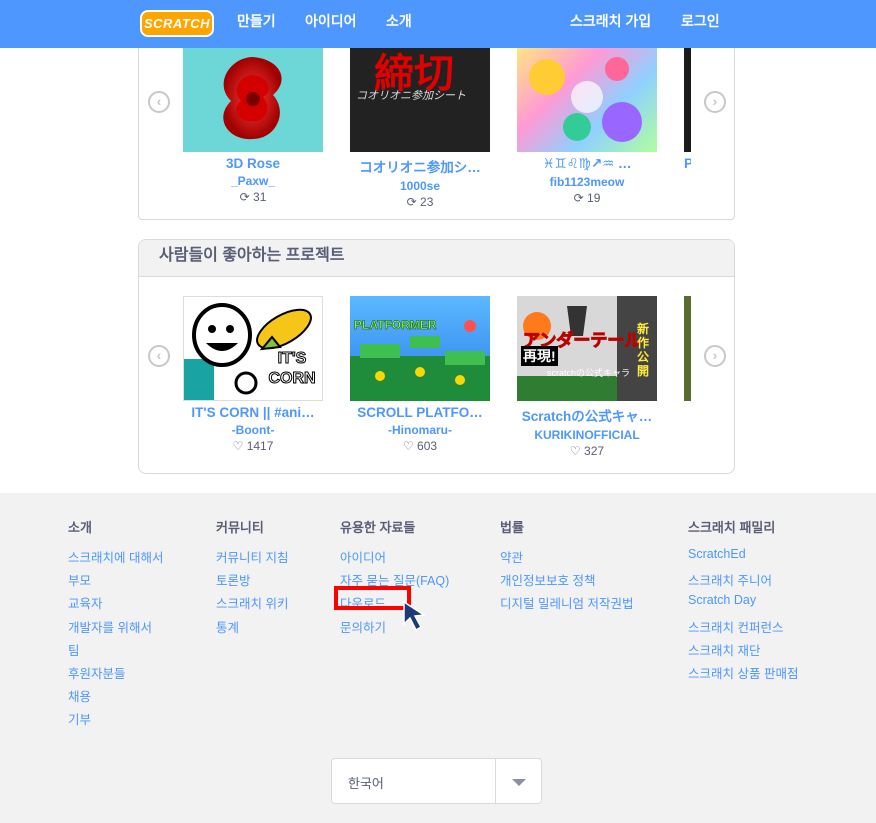 Image resolution: width=876 pixels, height=823 pixels. I want to click on footer-link: 스크래치 주니어, so click(743, 581).